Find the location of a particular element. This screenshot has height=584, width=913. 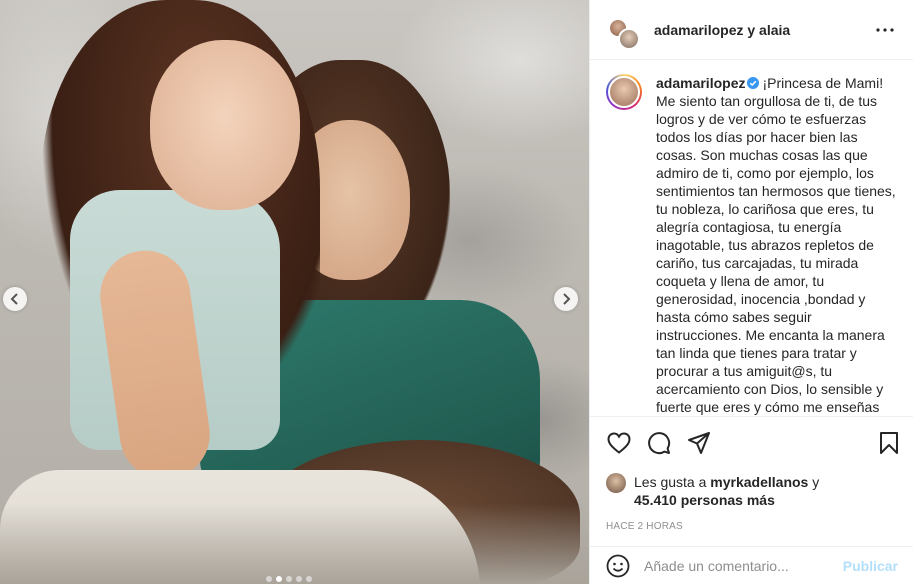

carousel-prev-button is located at coordinates (15, 299).